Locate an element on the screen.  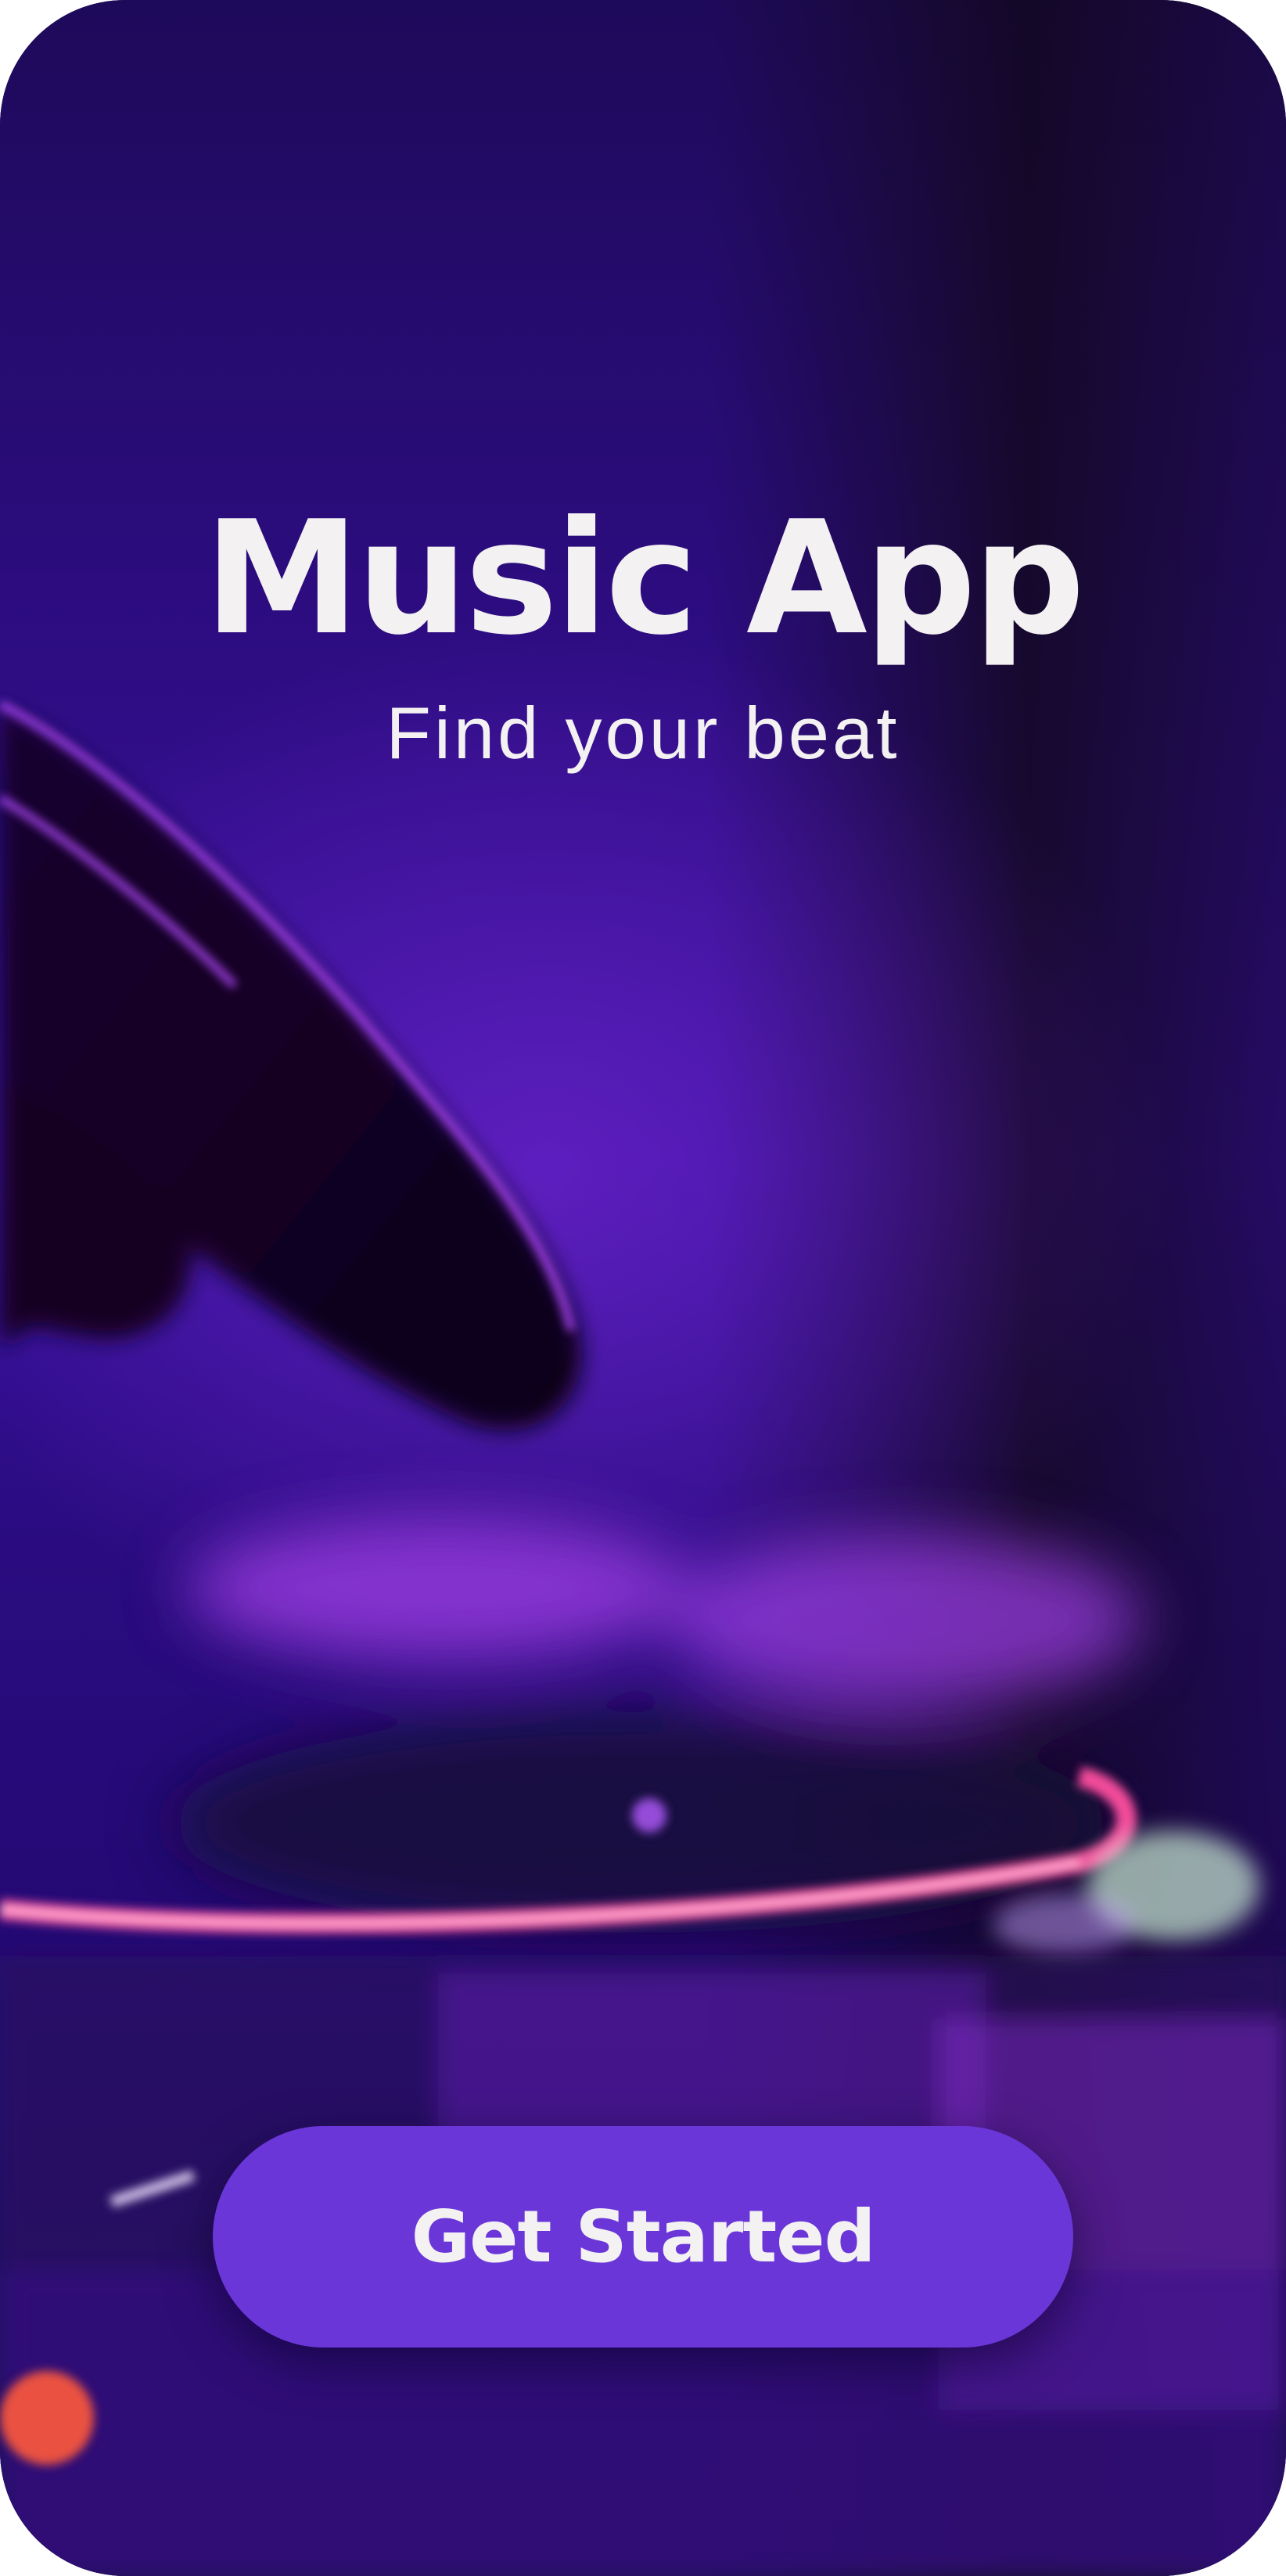
app-title: Music App is located at coordinates (644, 578).